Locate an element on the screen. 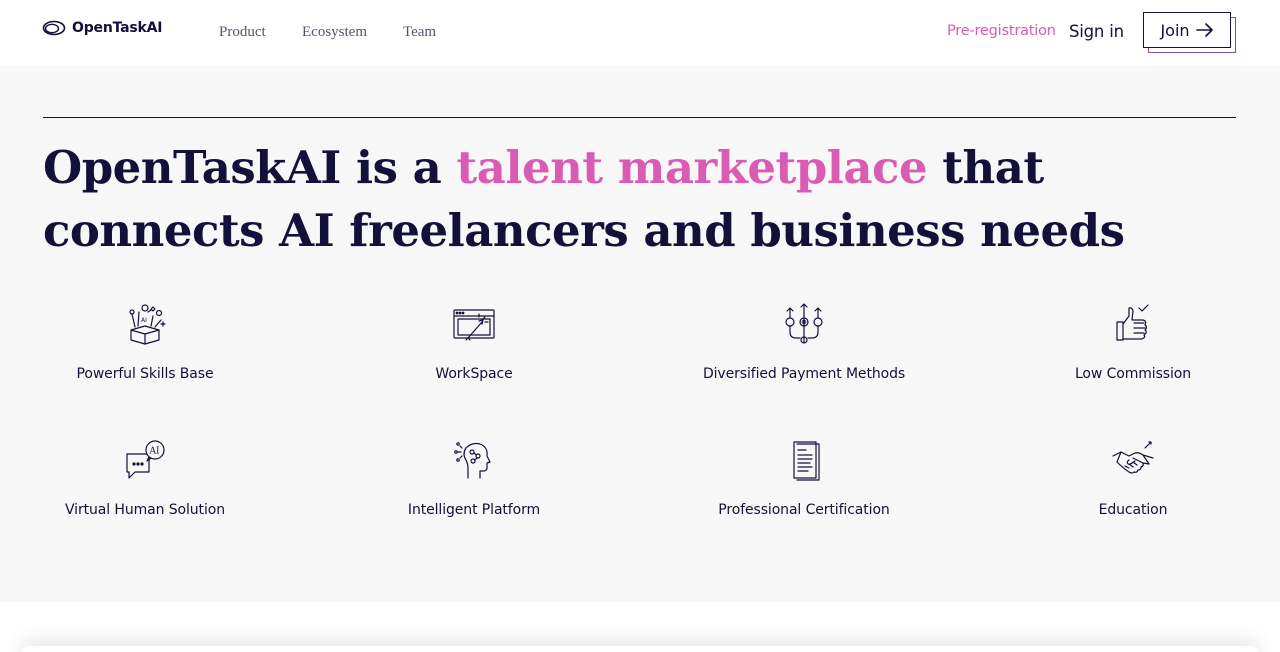 This screenshot has height=652, width=1280. workspace-window-icon is located at coordinates (474, 325).